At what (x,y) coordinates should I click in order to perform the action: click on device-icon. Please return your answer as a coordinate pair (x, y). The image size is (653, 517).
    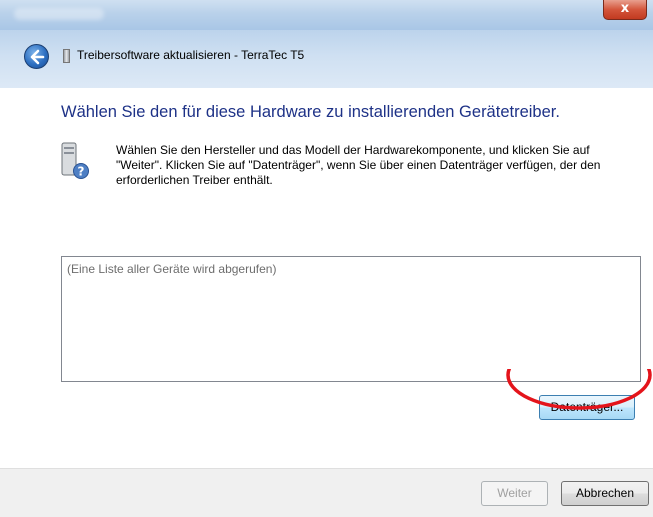
    Looking at the image, I should click on (66, 56).